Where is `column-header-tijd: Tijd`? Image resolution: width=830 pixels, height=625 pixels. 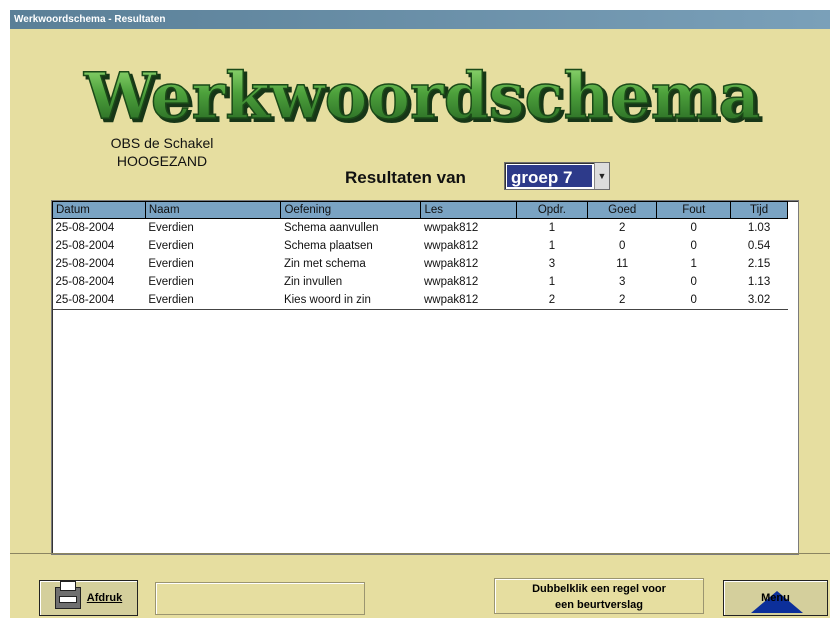
column-header-tijd: Tijd is located at coordinates (759, 210).